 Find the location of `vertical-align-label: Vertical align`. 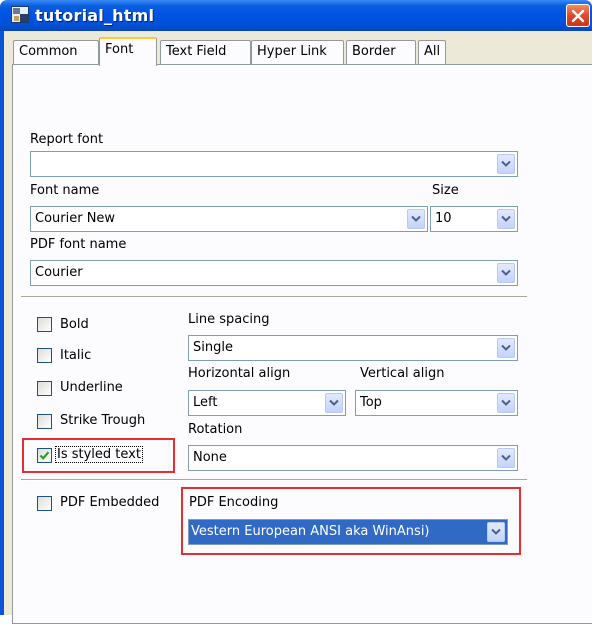

vertical-align-label: Vertical align is located at coordinates (402, 373).